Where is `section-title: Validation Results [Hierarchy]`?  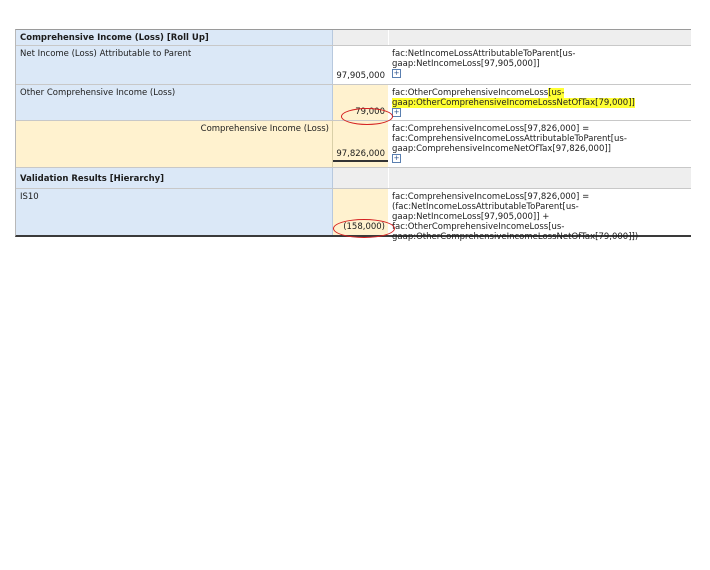 section-title: Validation Results [Hierarchy] is located at coordinates (92, 179).